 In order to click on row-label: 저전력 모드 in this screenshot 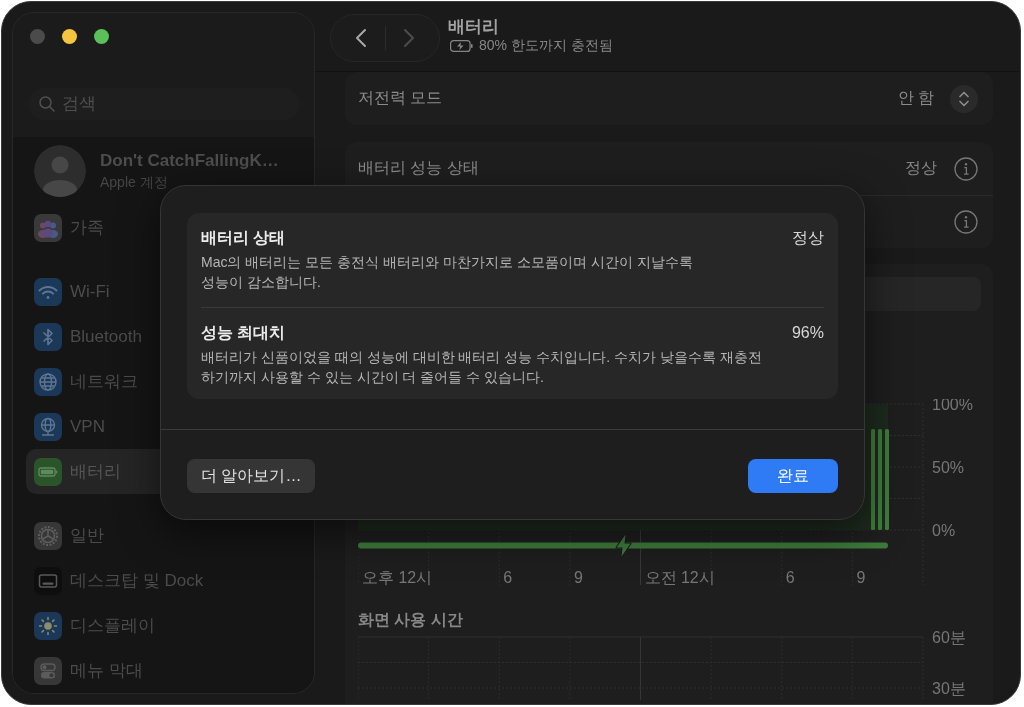, I will do `click(400, 98)`.